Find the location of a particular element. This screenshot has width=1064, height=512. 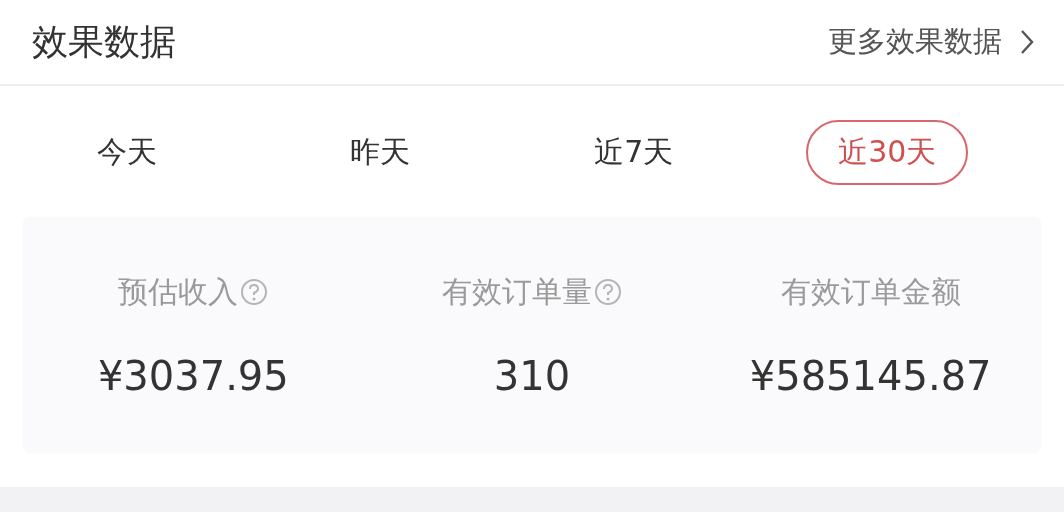

metric-label: 有效订单量 is located at coordinates (517, 291).